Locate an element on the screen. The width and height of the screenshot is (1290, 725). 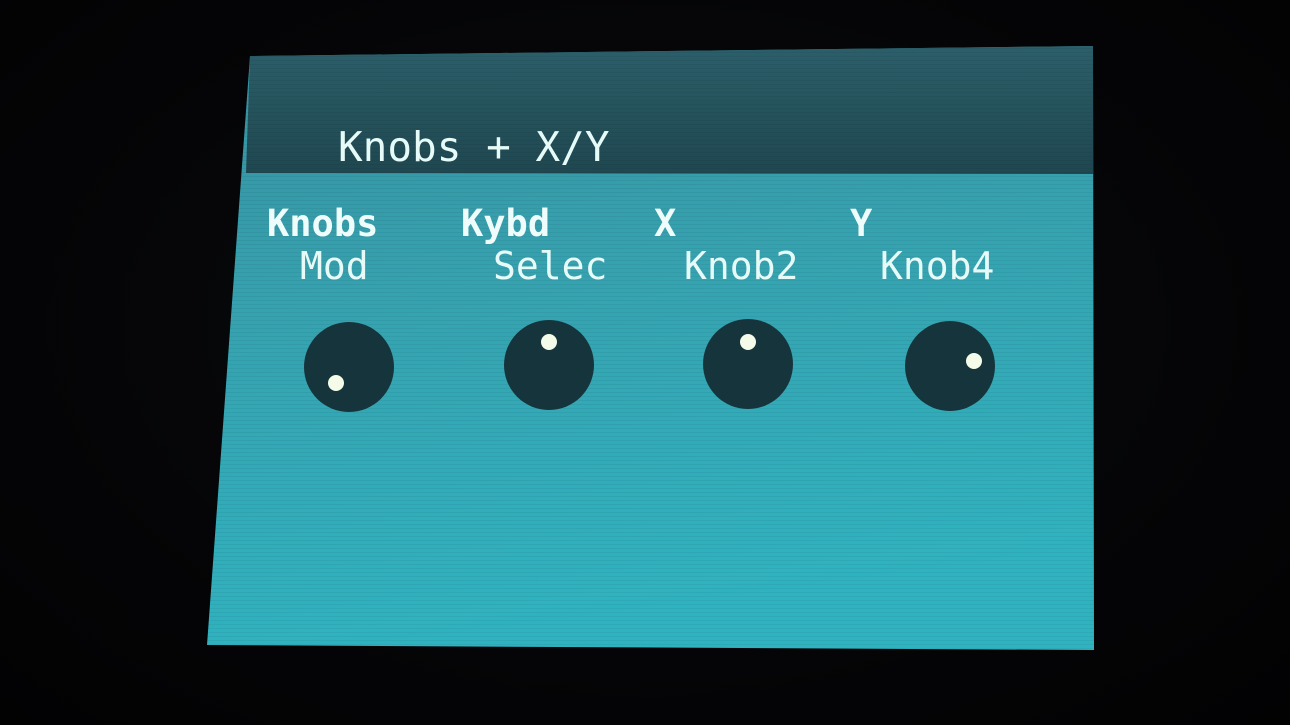
param-value-x: Knob2 is located at coordinates (741, 266).